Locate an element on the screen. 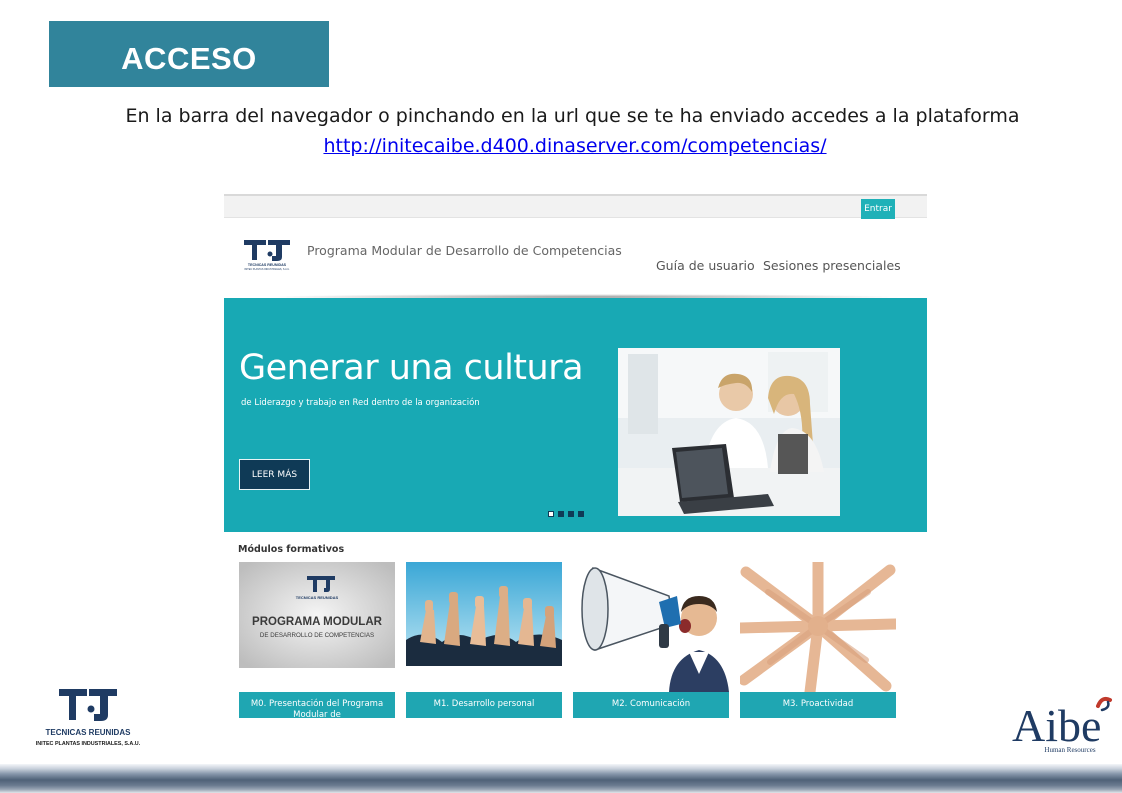 The height and width of the screenshot is (793, 1122). module-card-m1: M1. Desarrollo personal is located at coordinates (484, 640).